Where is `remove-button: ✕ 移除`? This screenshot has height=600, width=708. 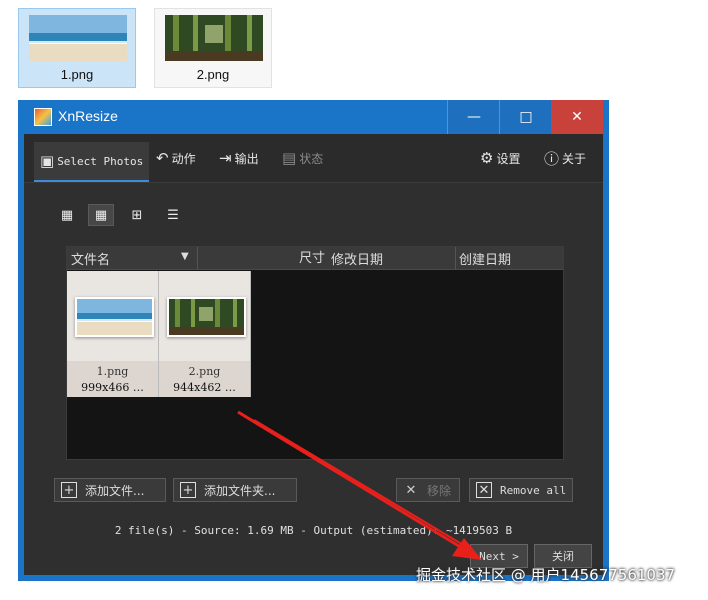 remove-button: ✕ 移除 is located at coordinates (428, 490).